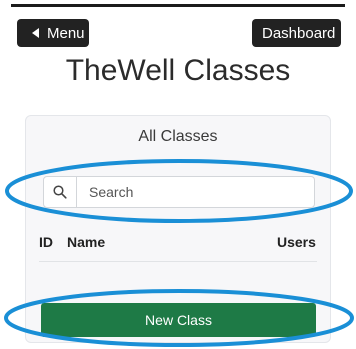  Describe the element at coordinates (66, 33) in the screenshot. I see `menu-button-label: Menu` at that location.